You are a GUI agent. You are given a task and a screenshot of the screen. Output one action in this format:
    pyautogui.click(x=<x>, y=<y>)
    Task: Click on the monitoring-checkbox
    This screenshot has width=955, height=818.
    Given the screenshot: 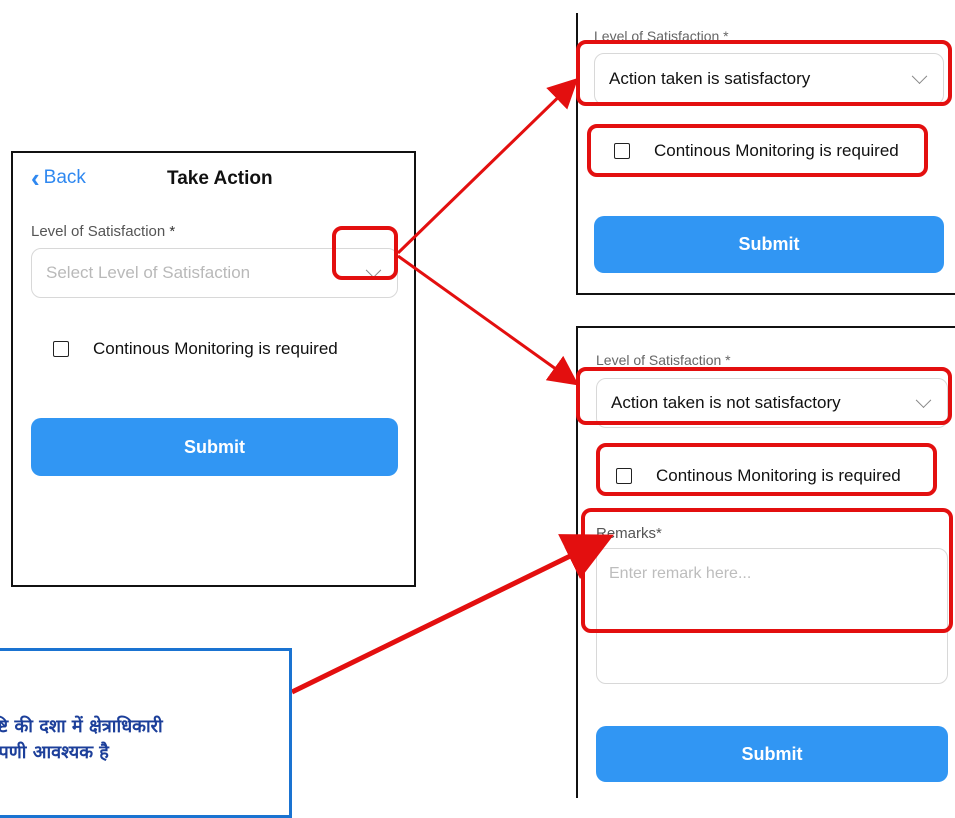 What is the action you would take?
    pyautogui.click(x=61, y=349)
    